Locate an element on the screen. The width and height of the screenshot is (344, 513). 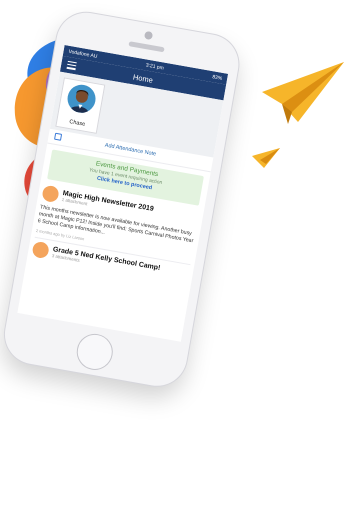
student-card: Chase is located at coordinates (80, 105).